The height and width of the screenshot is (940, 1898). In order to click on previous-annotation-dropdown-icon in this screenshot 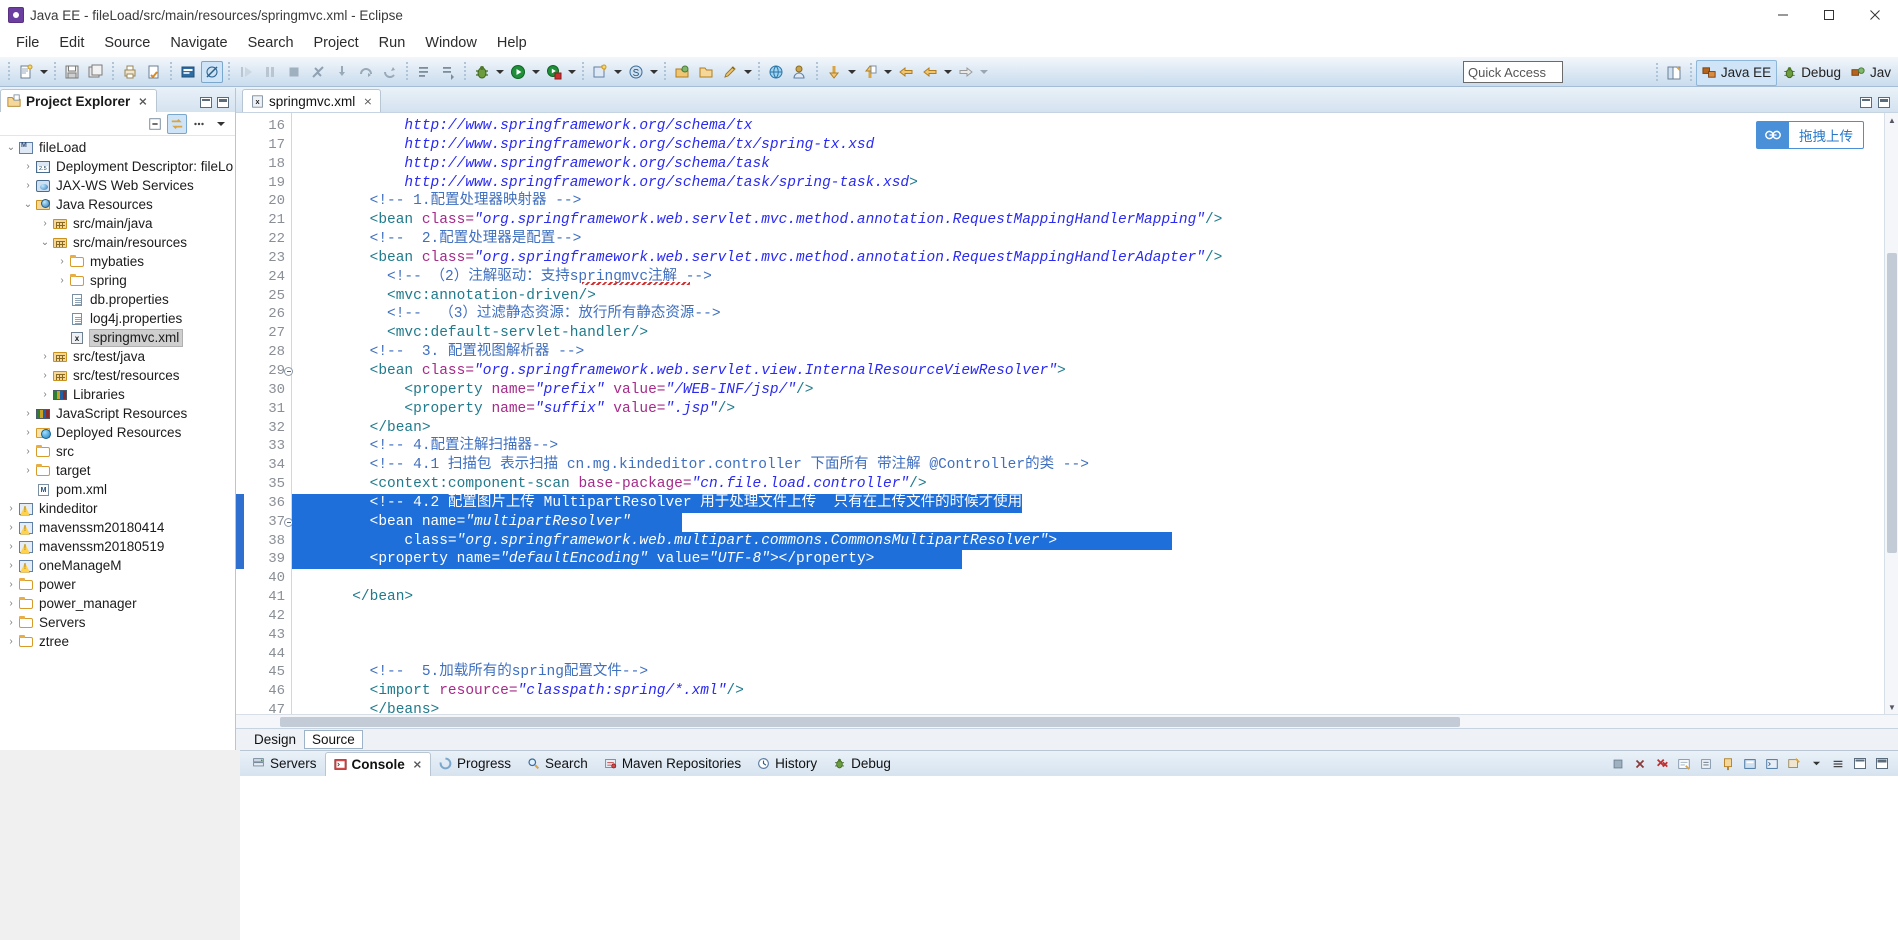, I will do `click(852, 72)`.